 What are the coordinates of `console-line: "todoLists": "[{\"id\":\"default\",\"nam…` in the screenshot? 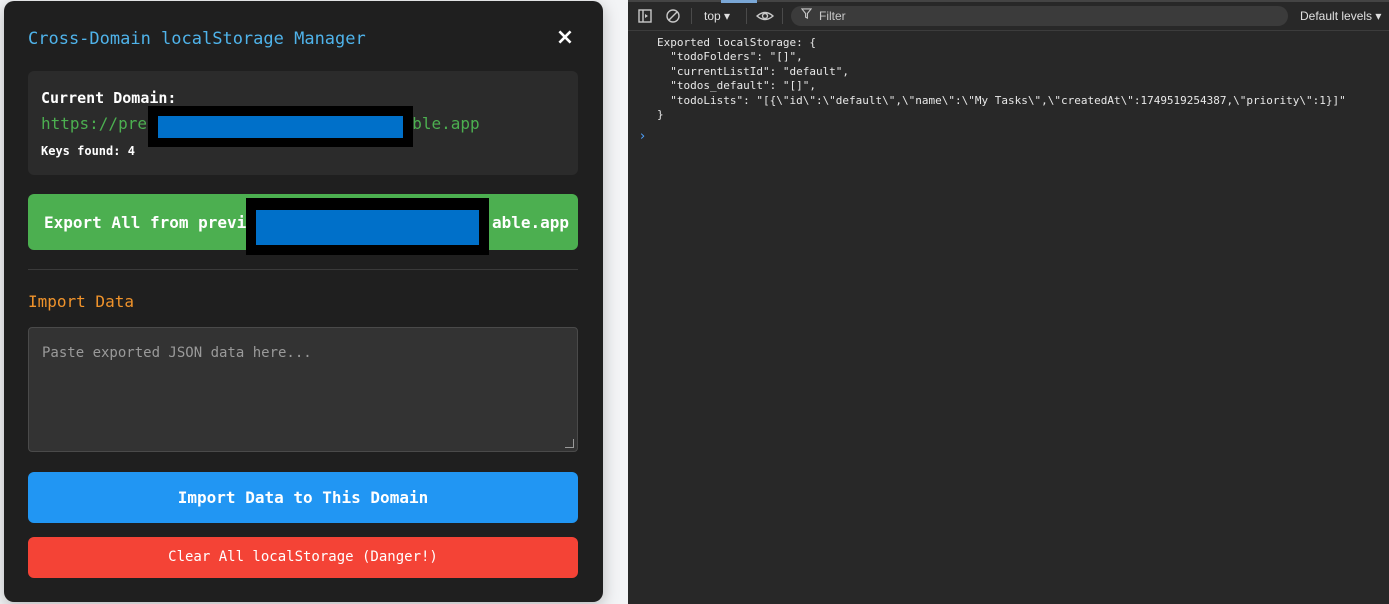 It's located at (1001, 100).